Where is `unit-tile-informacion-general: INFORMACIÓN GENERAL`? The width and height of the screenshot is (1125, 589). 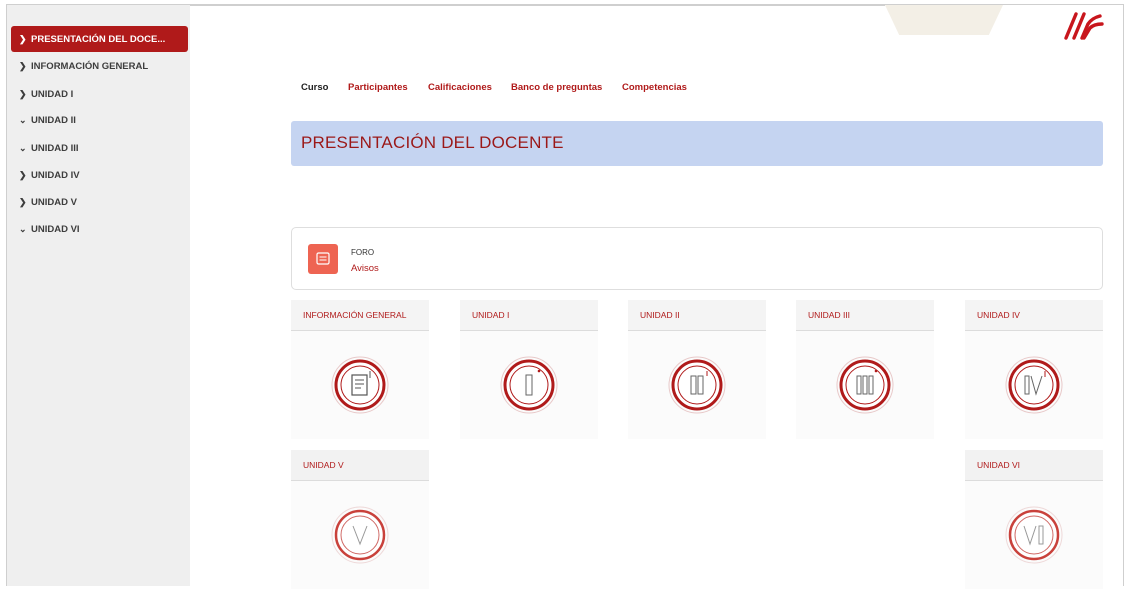 unit-tile-informacion-general: INFORMACIÓN GENERAL is located at coordinates (360, 369).